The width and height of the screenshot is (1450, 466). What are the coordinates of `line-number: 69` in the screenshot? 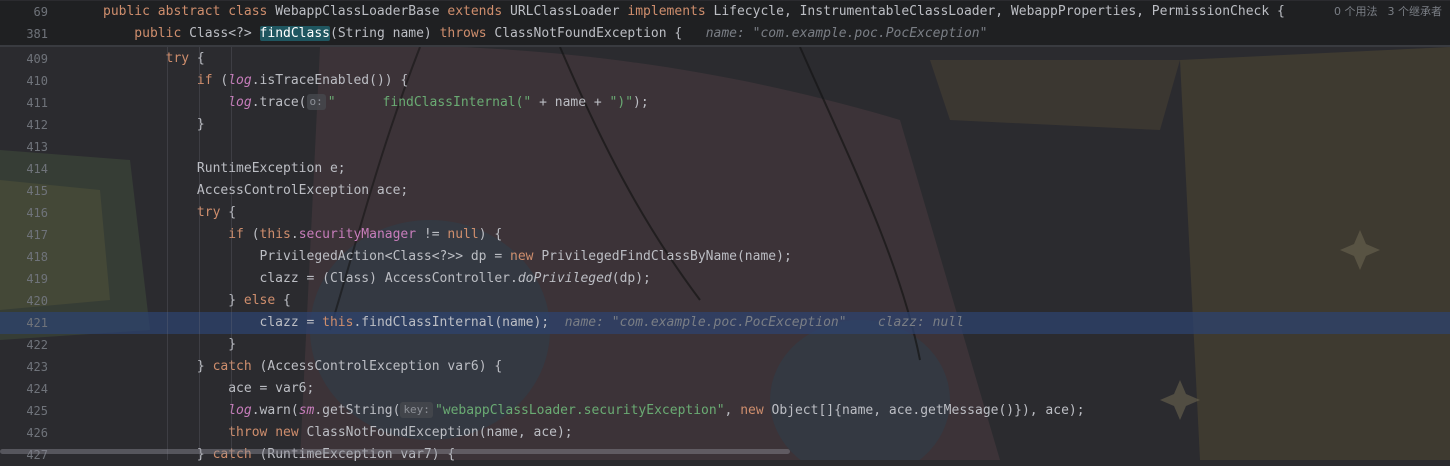 It's located at (24, 12).